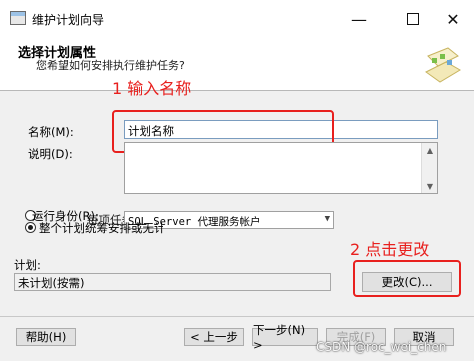 The width and height of the screenshot is (474, 361). I want to click on radio-whole-label: 整个计划统筹安排或无计划, so click(101, 227).